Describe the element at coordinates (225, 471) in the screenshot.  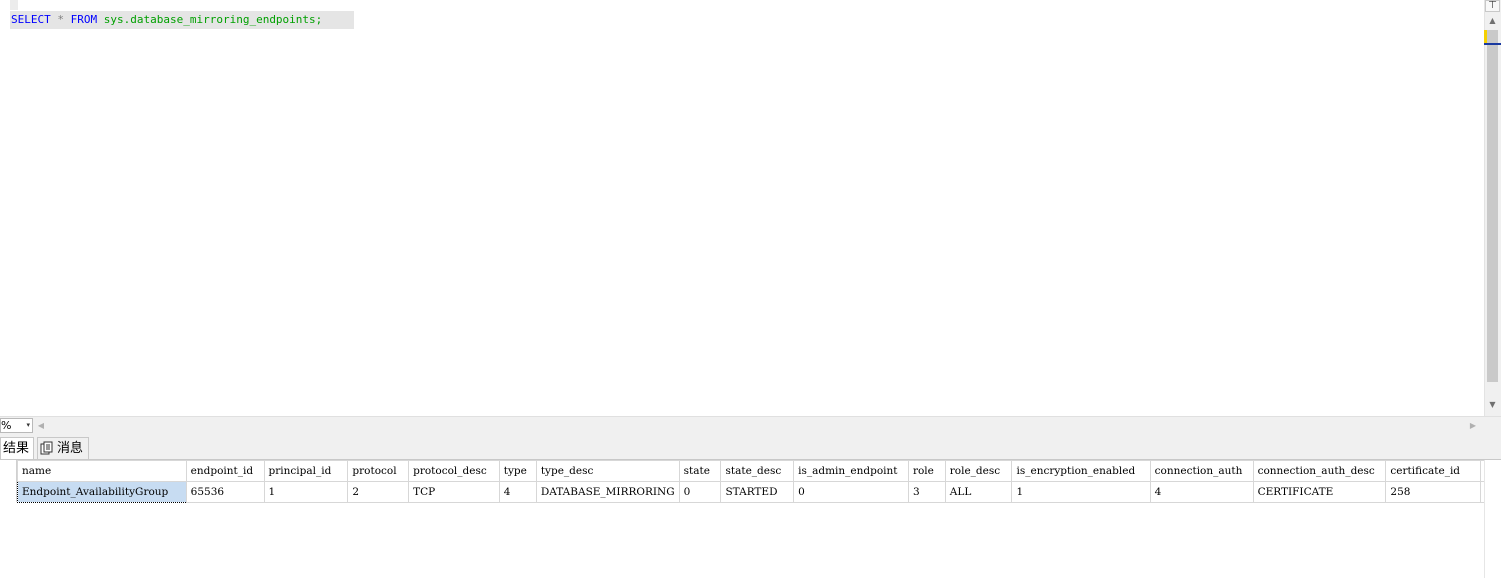
I see `column-header: endpoint_id` at that location.